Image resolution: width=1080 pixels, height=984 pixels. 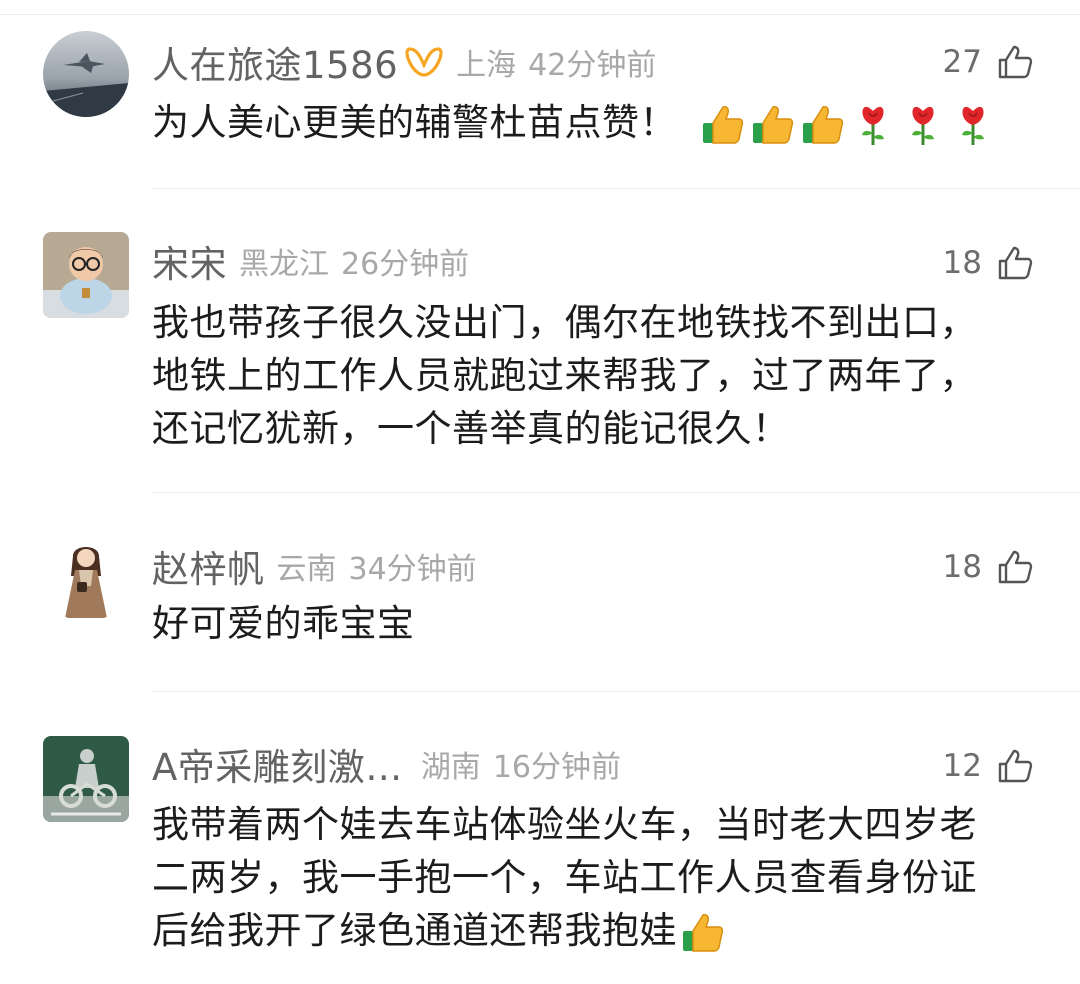 What do you see at coordinates (564, 877) in the screenshot?
I see `comment-line: 二两岁，我一手抱一个，车站工作人员查看身份证` at bounding box center [564, 877].